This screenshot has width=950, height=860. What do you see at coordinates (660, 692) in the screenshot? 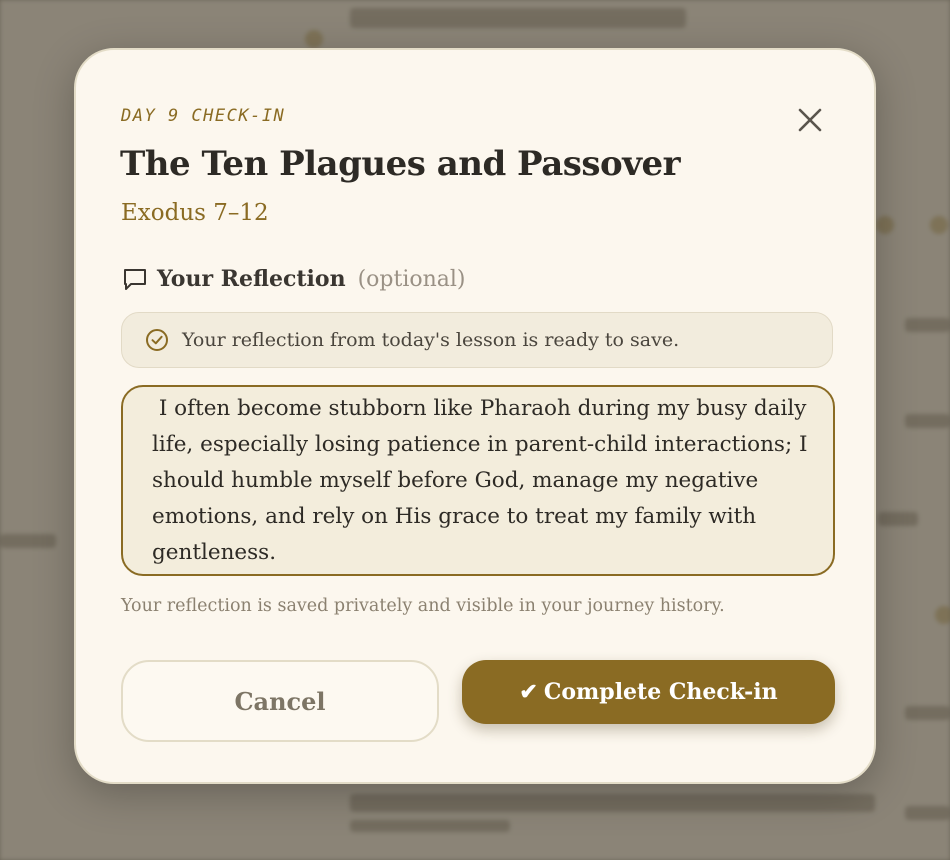
I see `complete-check-in-label: Complete Check-in` at bounding box center [660, 692].